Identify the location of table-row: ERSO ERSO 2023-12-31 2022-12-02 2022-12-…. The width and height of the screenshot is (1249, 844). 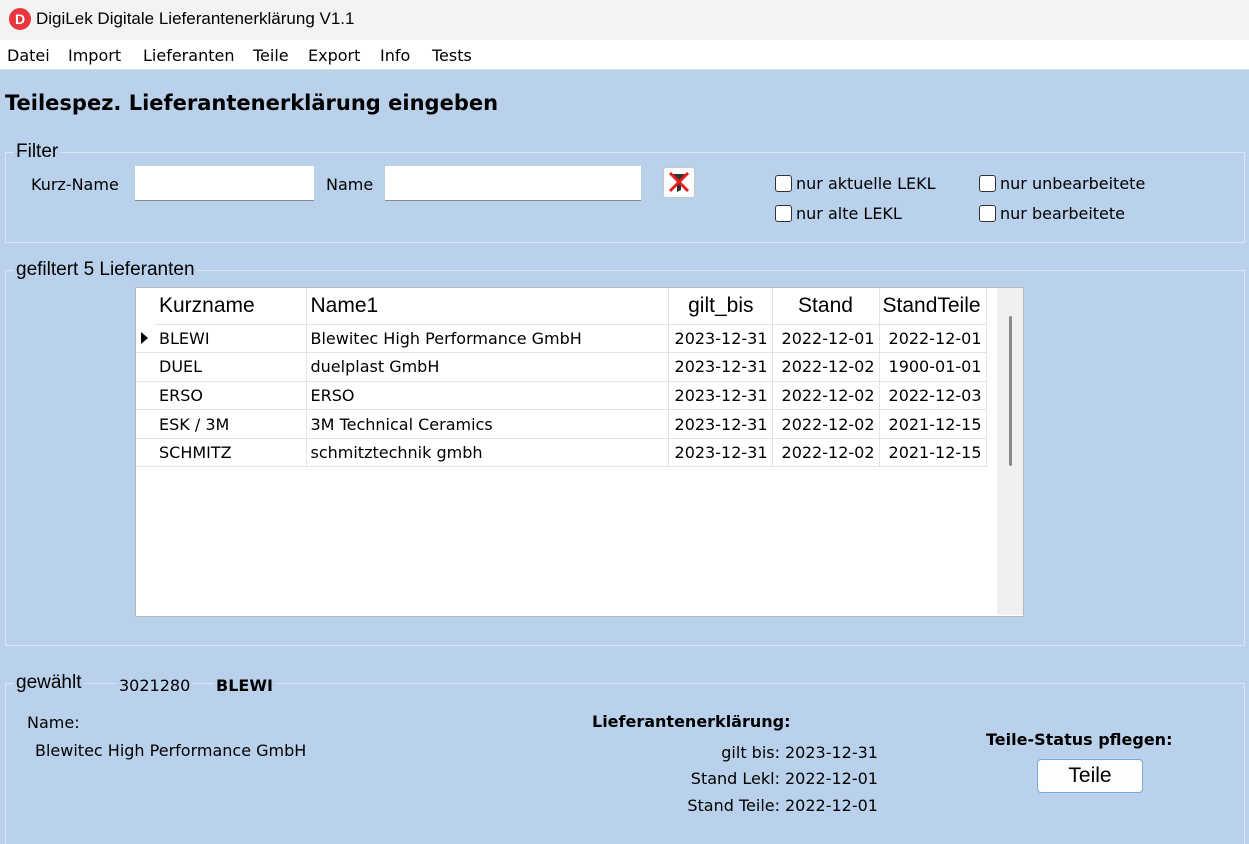
(561, 396).